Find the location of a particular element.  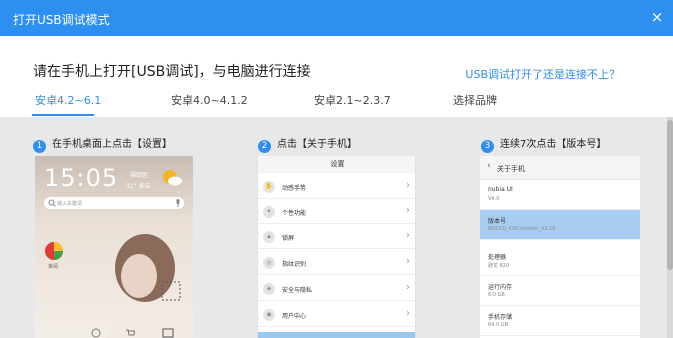

about-header: ‹ 关于手机 is located at coordinates (560, 168).